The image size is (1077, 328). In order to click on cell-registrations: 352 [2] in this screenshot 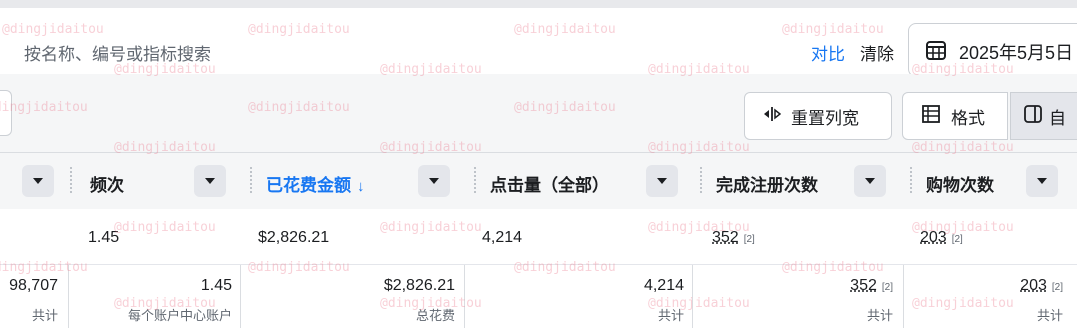, I will do `click(733, 238)`.